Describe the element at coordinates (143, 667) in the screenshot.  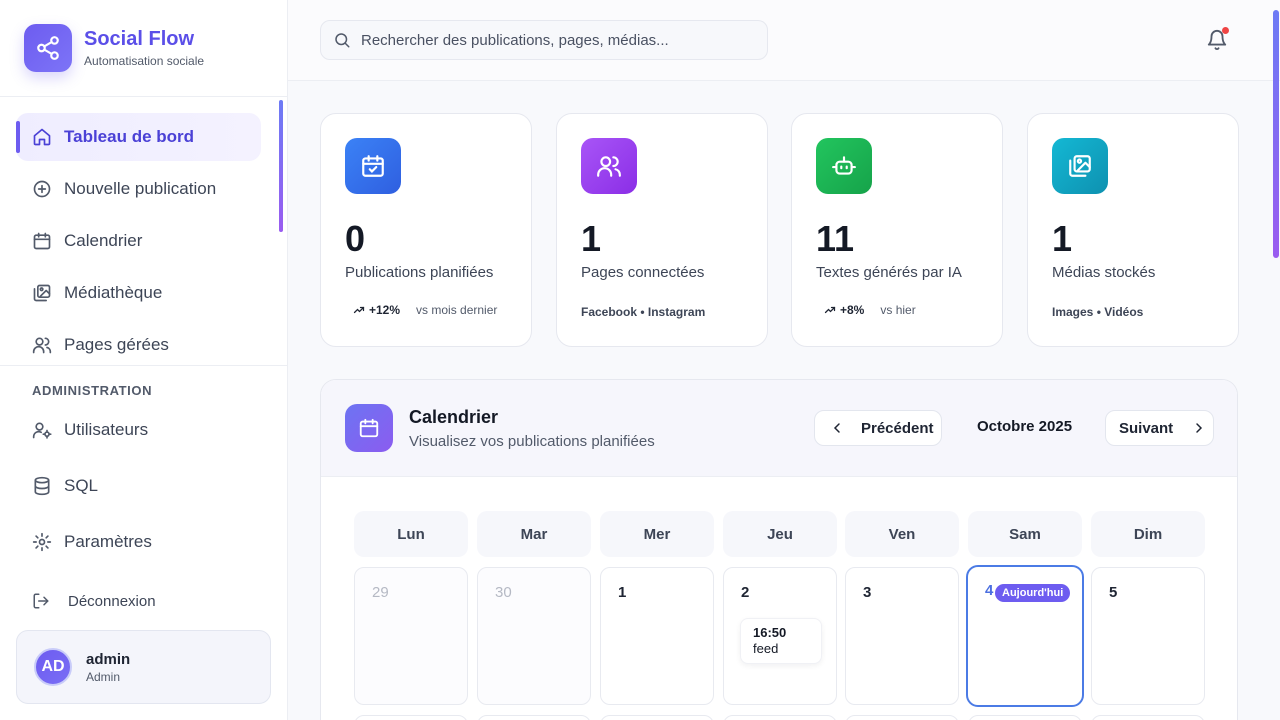
I see `user-card: AD admin Admin` at that location.